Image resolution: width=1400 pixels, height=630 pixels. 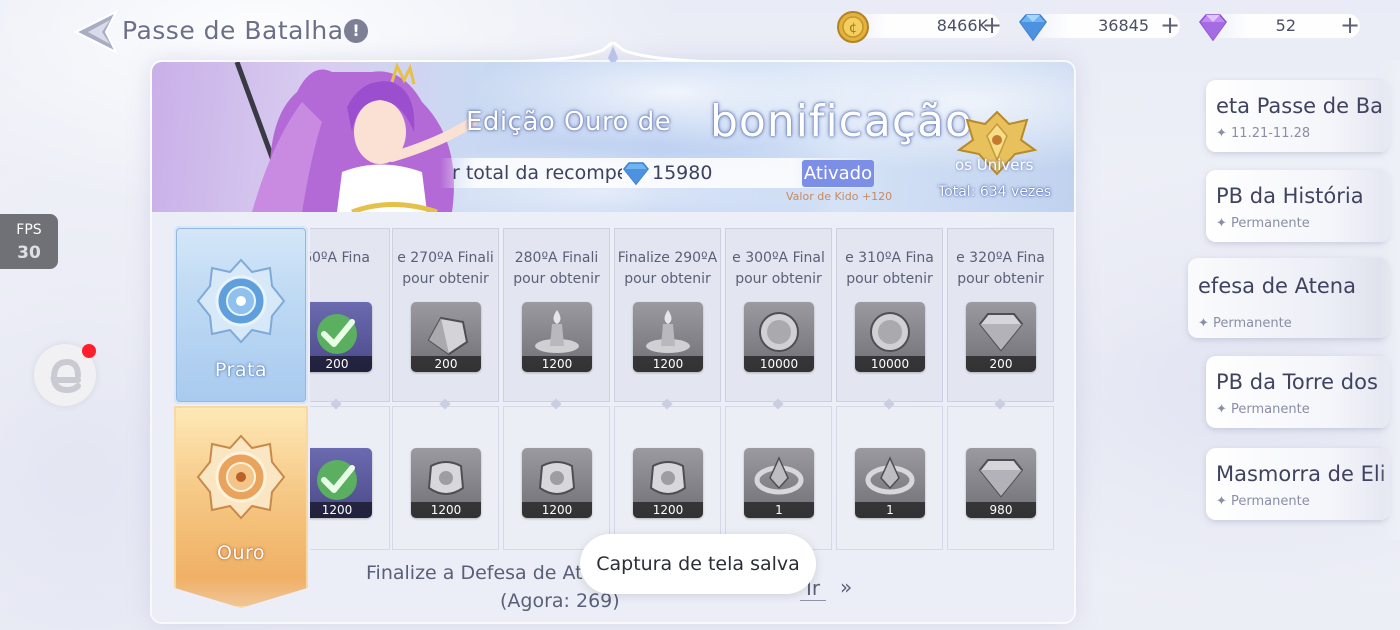 What do you see at coordinates (1001, 483) in the screenshot?
I see `reward-item-gold: 980` at bounding box center [1001, 483].